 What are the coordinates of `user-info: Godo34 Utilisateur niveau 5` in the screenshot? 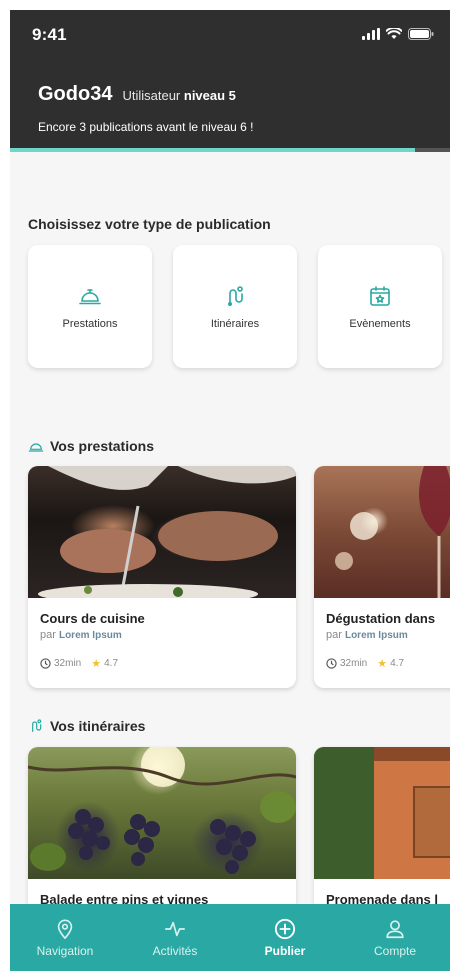 It's located at (137, 94).